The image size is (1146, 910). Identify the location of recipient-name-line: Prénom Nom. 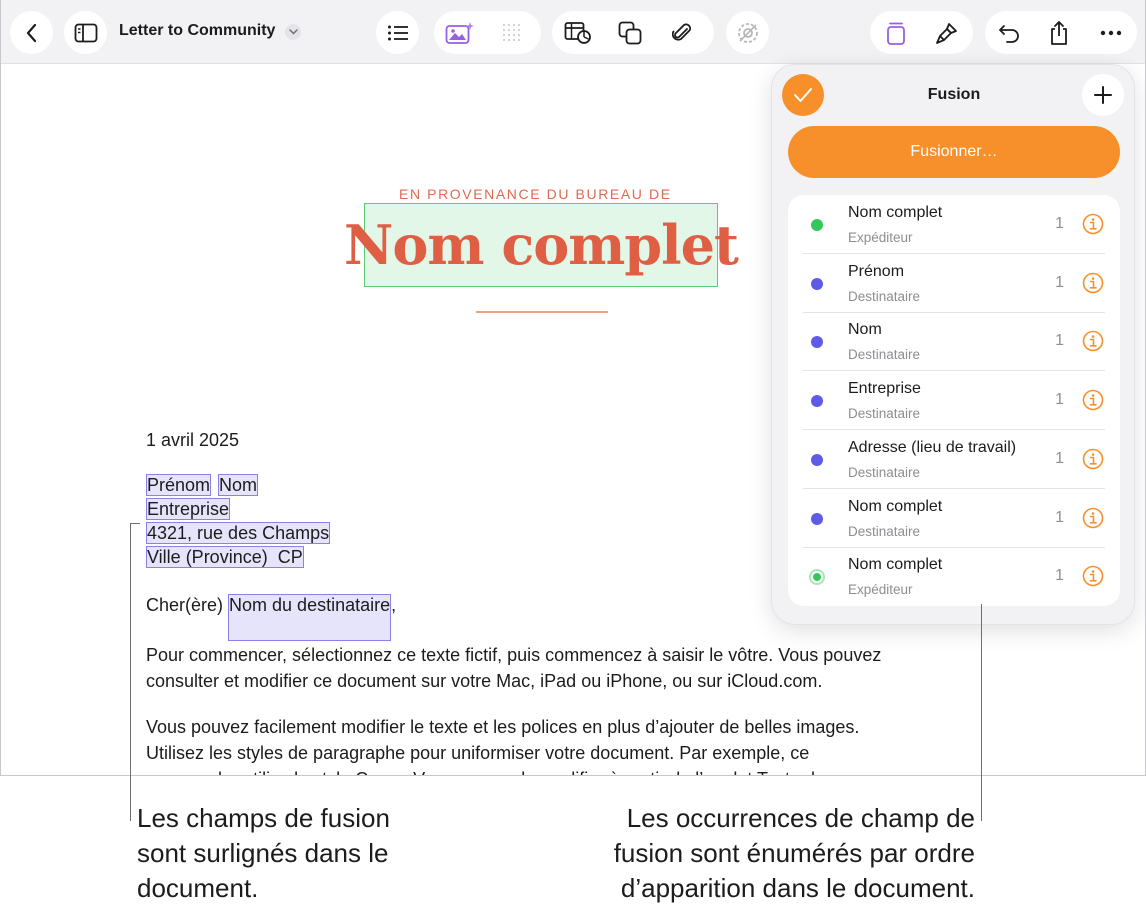
(202, 486).